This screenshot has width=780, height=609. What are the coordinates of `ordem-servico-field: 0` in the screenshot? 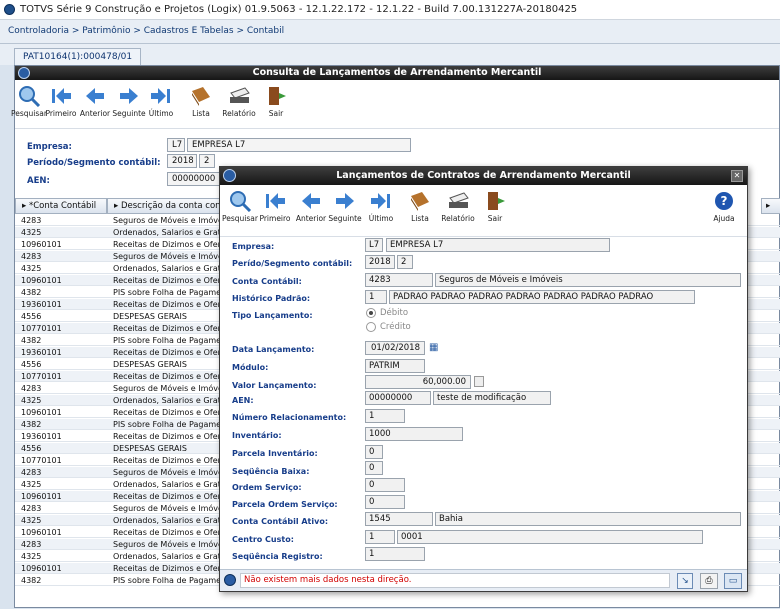 It's located at (385, 485).